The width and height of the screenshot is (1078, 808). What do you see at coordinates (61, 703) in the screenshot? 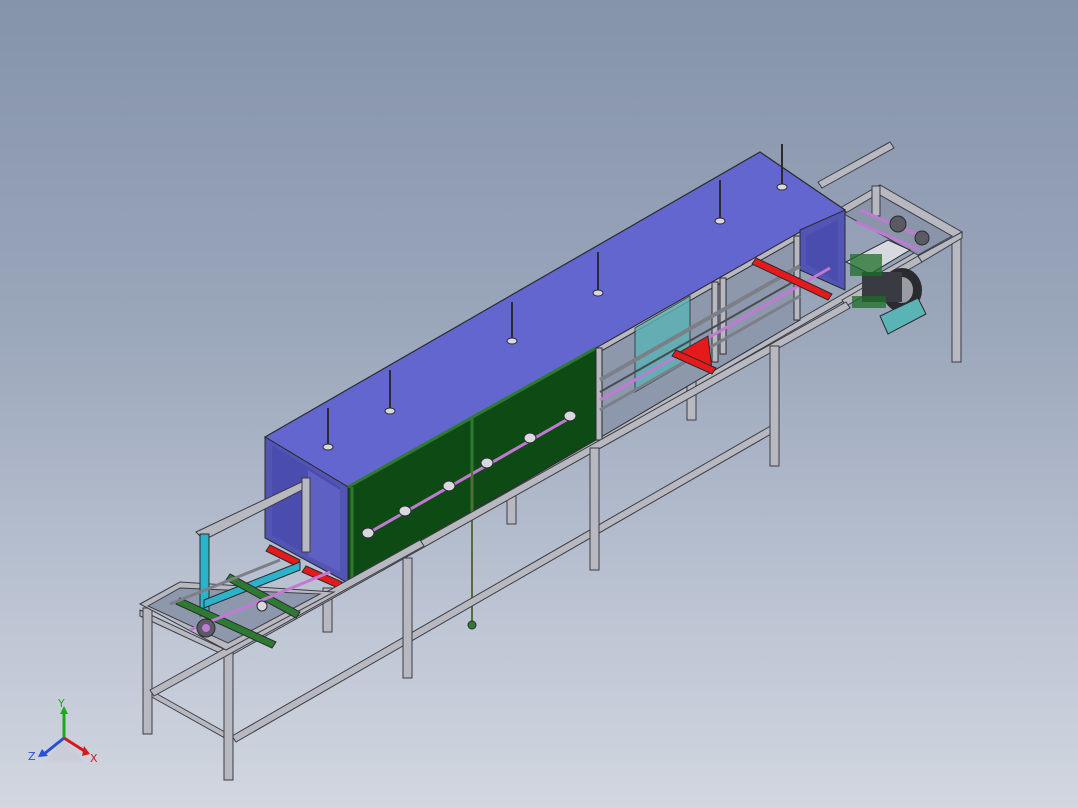
I see `triad-y-label: Y` at bounding box center [61, 703].